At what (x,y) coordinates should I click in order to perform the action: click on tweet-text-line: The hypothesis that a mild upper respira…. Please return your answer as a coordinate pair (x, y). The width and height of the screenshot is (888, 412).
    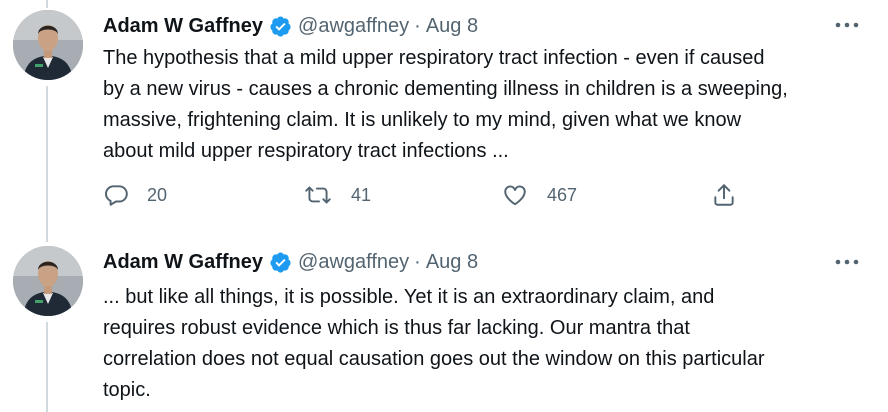
    Looking at the image, I should click on (434, 58).